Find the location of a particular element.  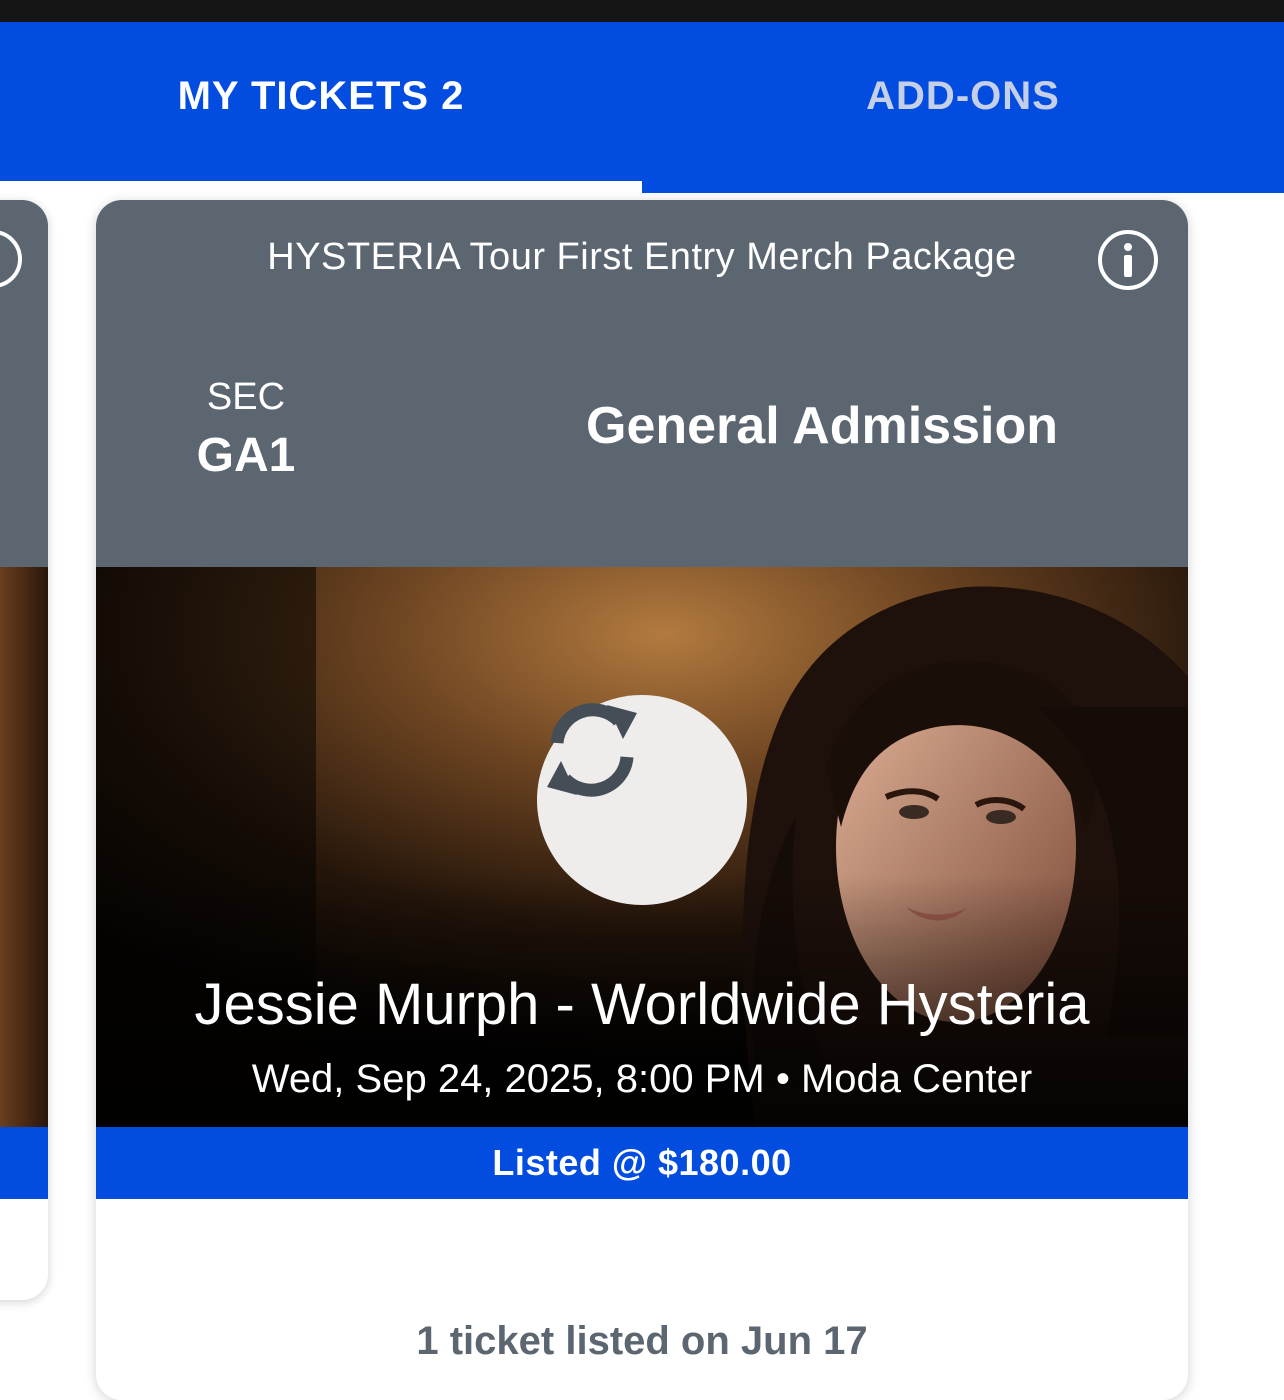

admission-type: General Admission is located at coordinates (822, 426).